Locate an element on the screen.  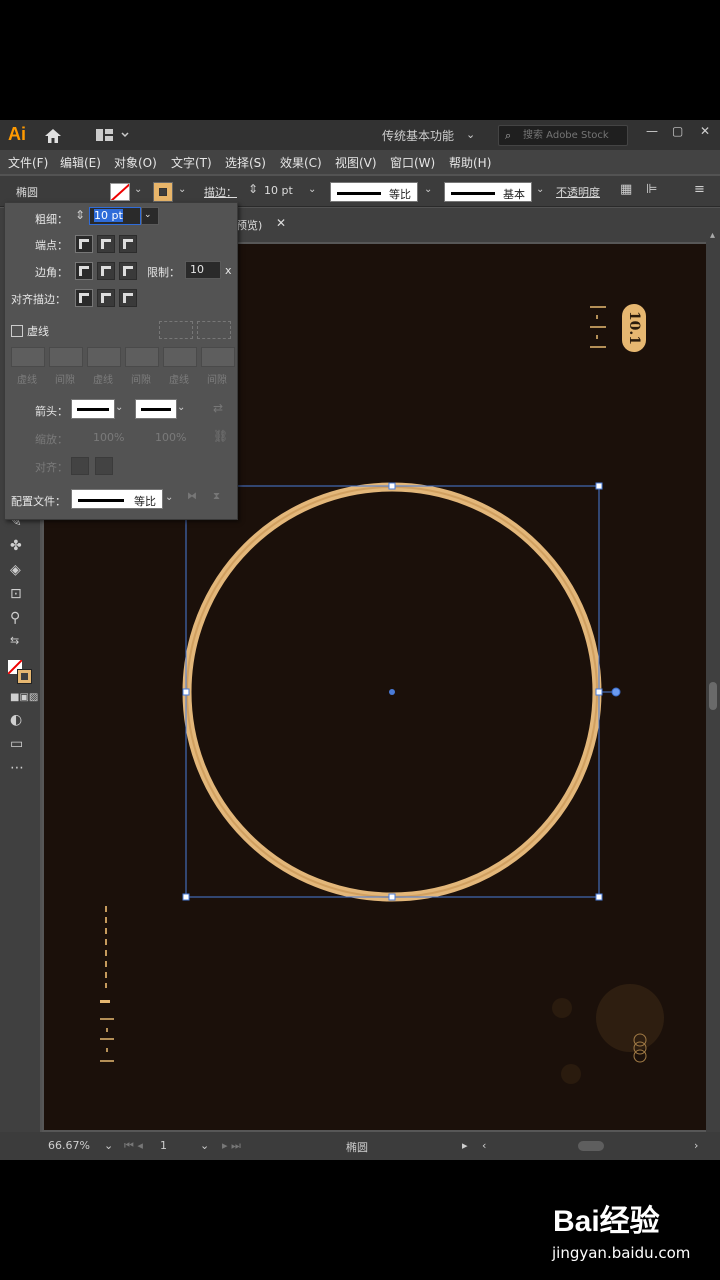
scroll-right-icon: › is located at coordinates (696, 1145).